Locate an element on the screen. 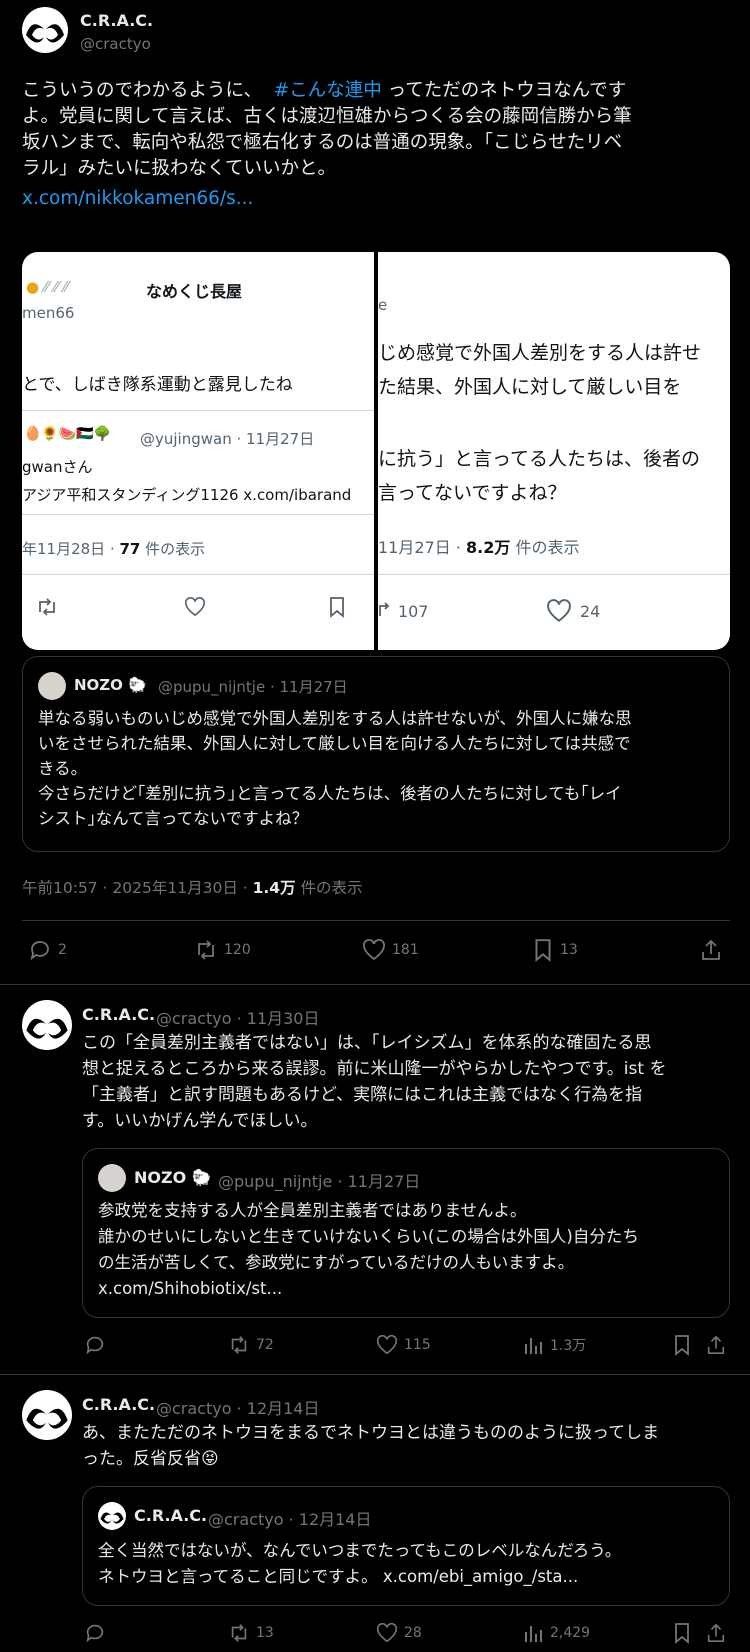 This screenshot has width=750, height=1652. tweet-timestamp: 午前10:57 · 2025年11月30日 · 1.4万 件の表示 is located at coordinates (192, 887).